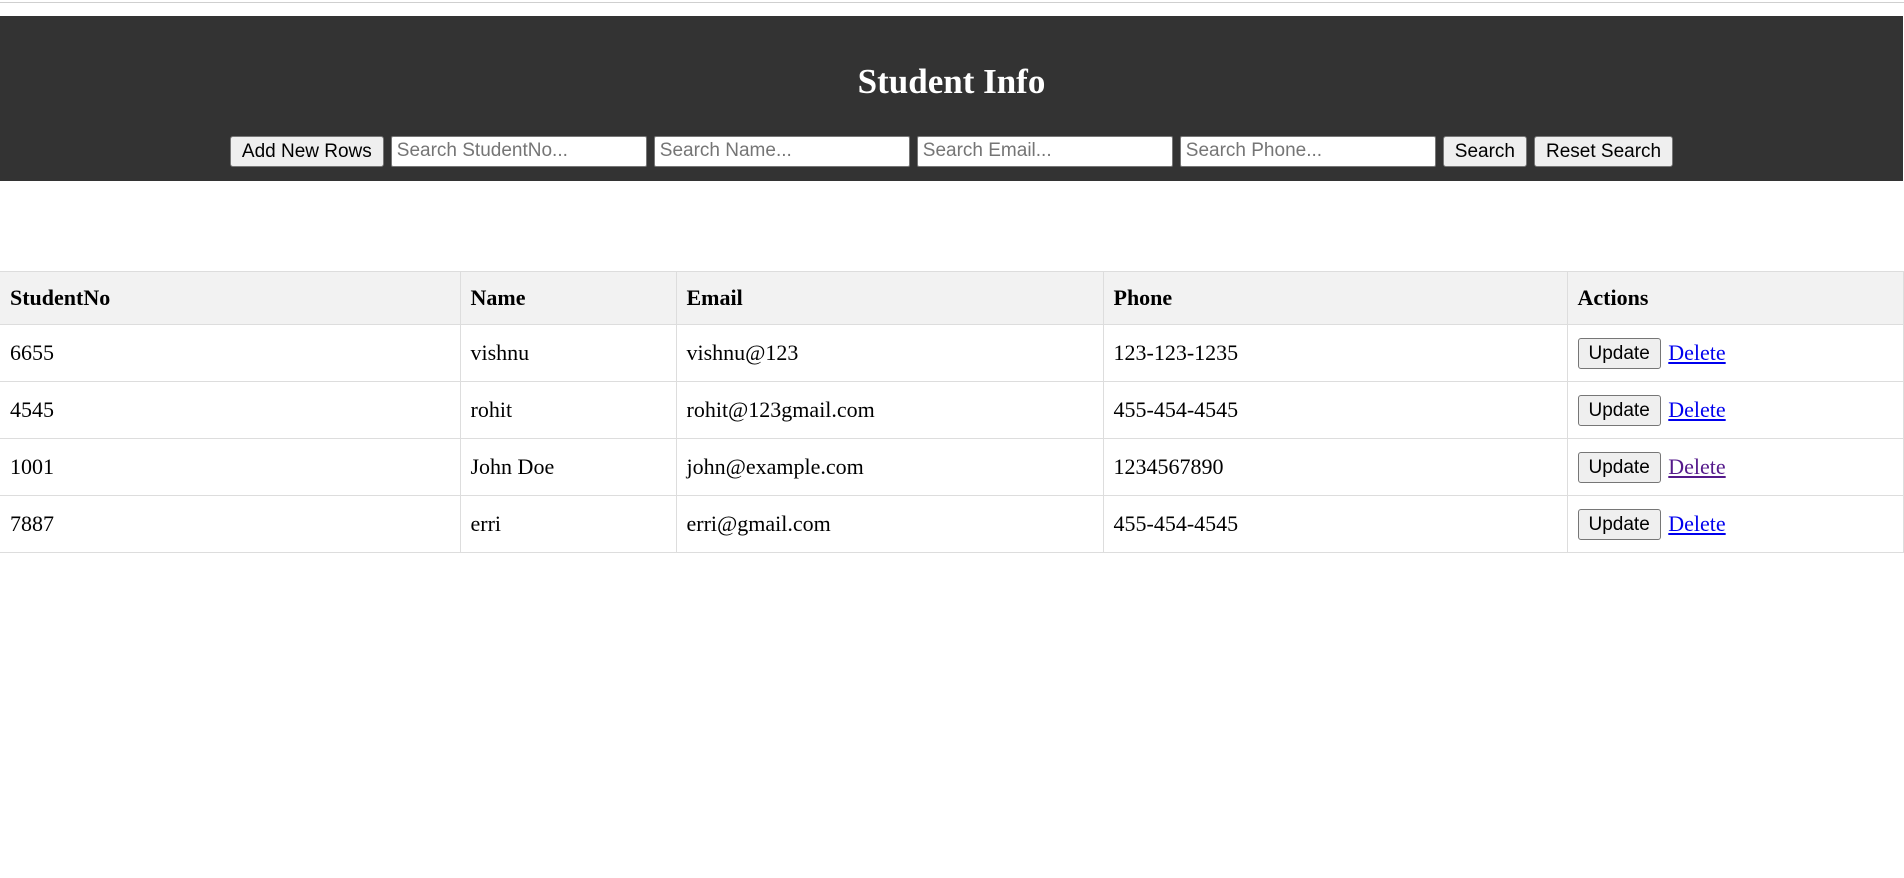 The image size is (1904, 878). I want to click on cell-student-no: 4545, so click(230, 410).